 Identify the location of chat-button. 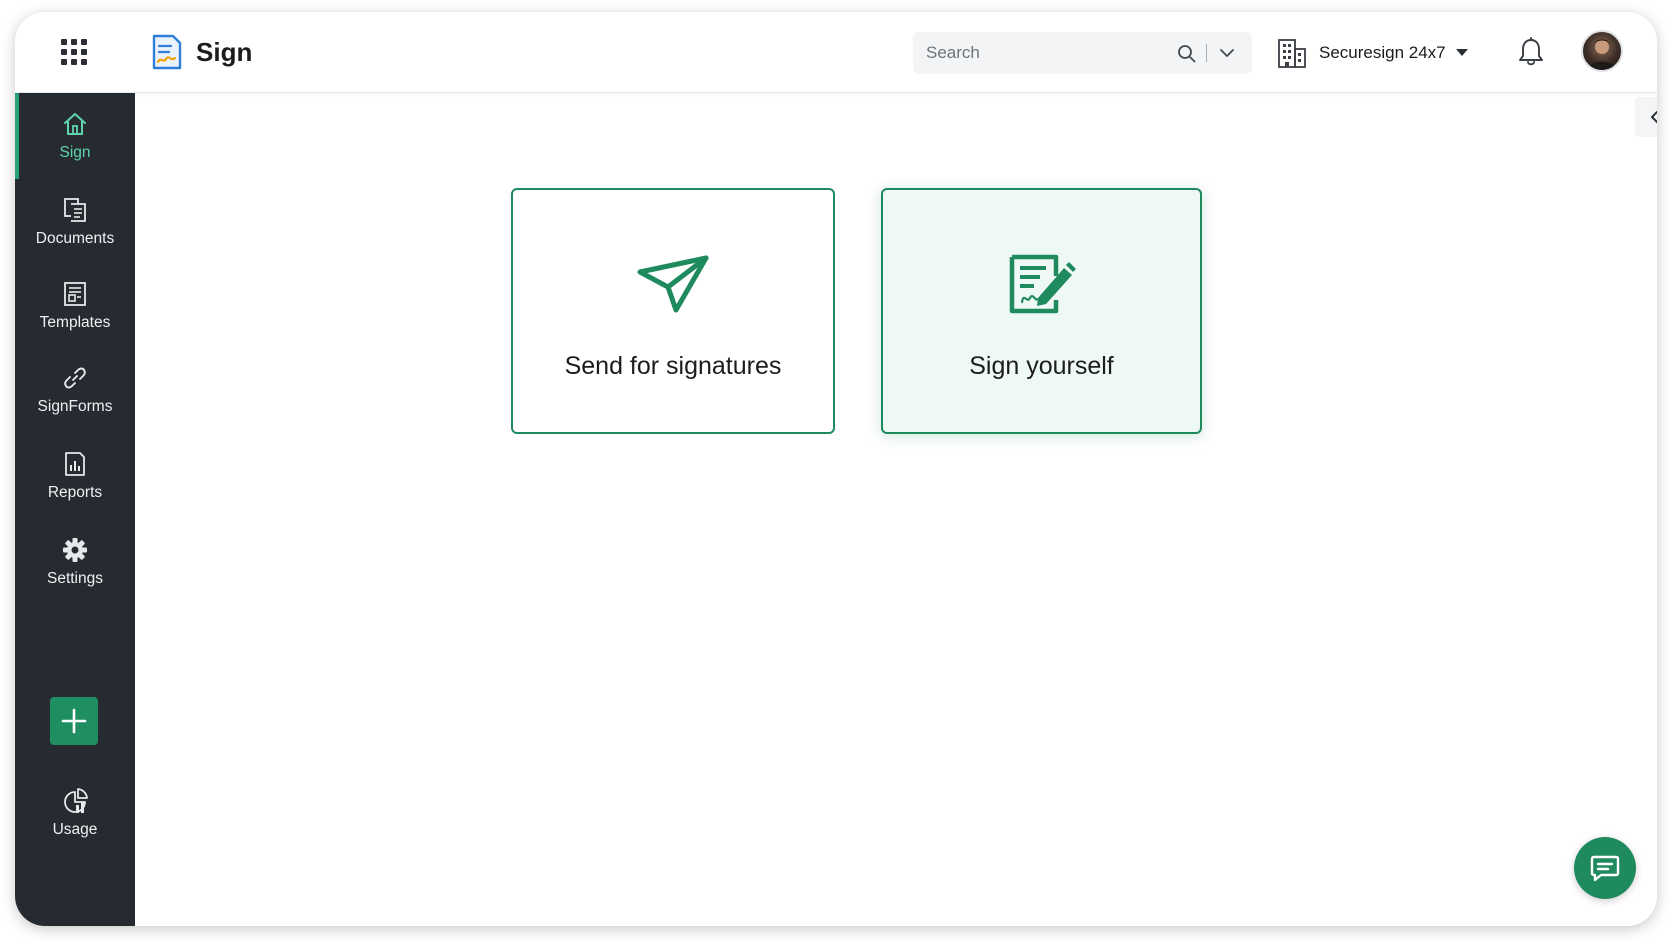
(1605, 868).